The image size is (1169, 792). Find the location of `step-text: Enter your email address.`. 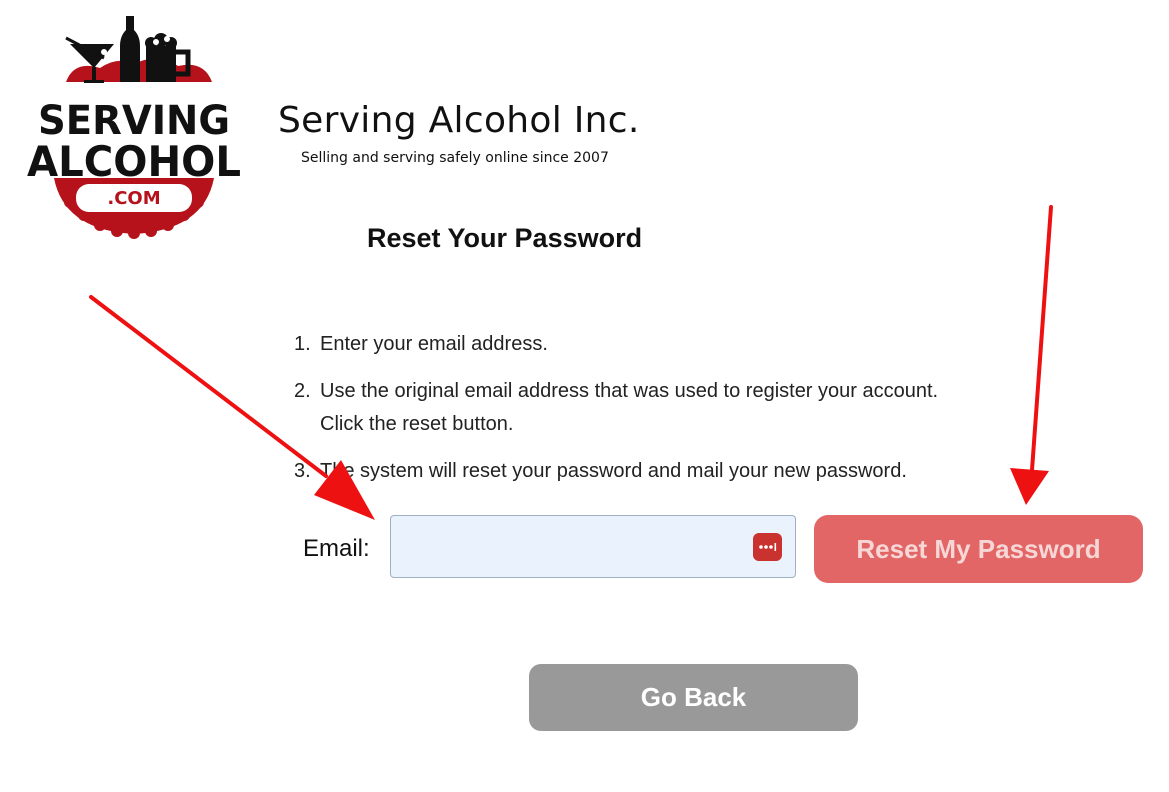

step-text: Enter your email address. is located at coordinates (434, 344).